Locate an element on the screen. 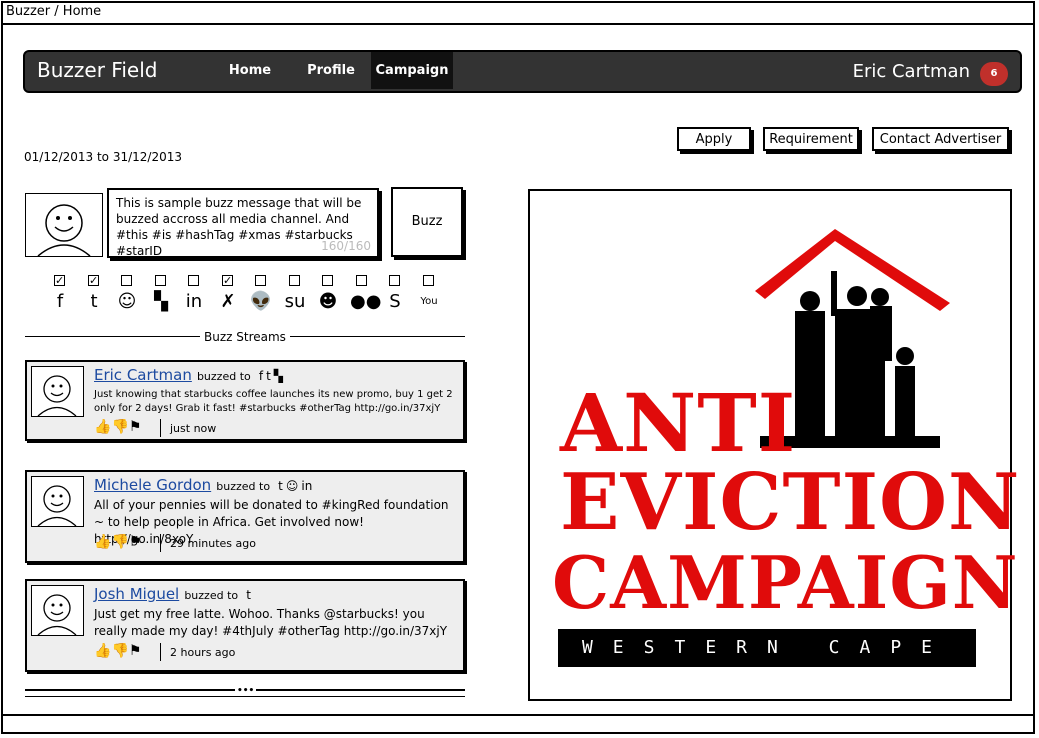 The image size is (1039, 738). youtube-checkbox is located at coordinates (428, 280).